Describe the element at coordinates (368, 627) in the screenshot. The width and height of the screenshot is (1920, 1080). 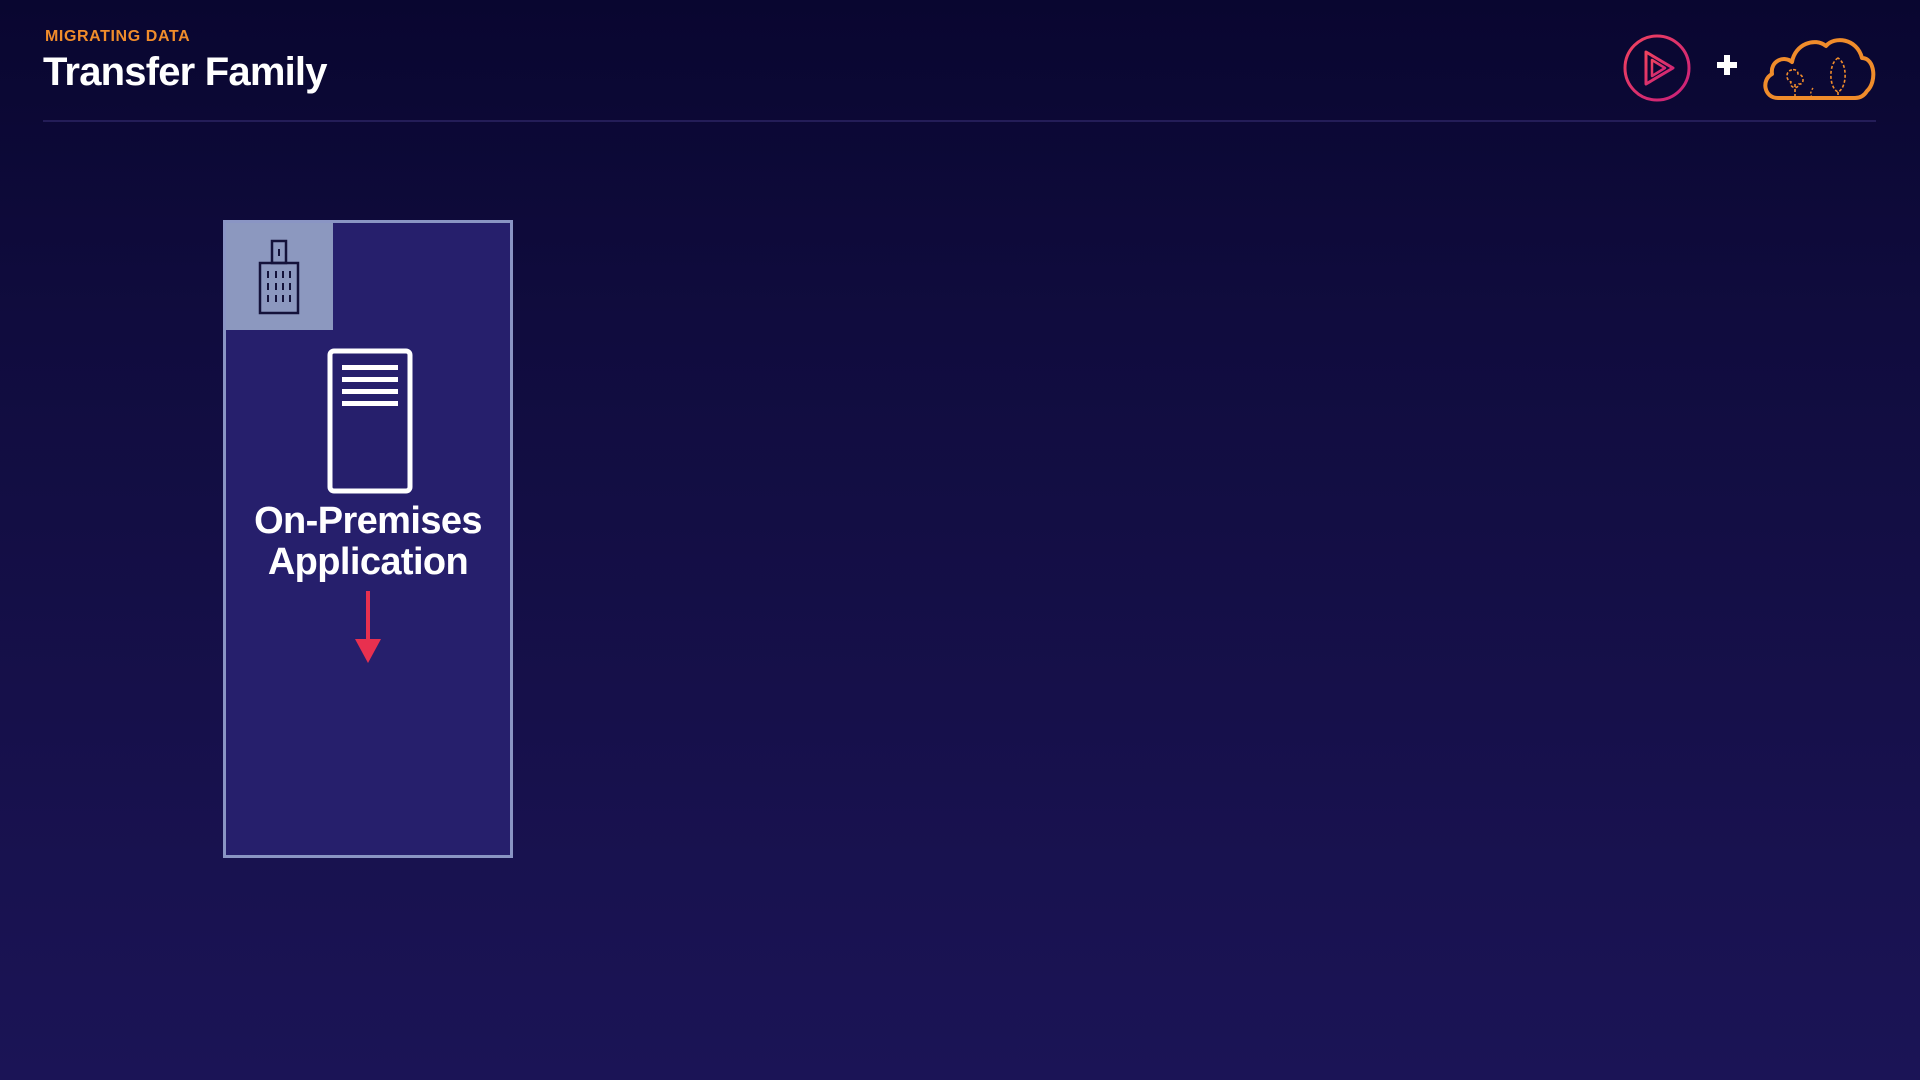
I see `arrow-down-icon` at that location.